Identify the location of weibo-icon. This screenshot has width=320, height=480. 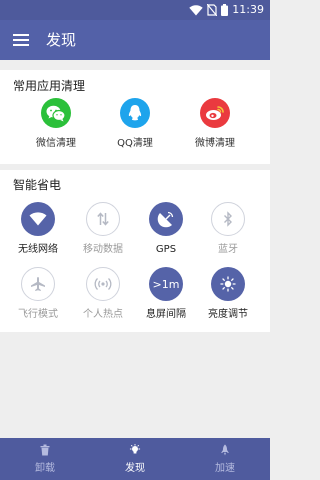
(215, 113).